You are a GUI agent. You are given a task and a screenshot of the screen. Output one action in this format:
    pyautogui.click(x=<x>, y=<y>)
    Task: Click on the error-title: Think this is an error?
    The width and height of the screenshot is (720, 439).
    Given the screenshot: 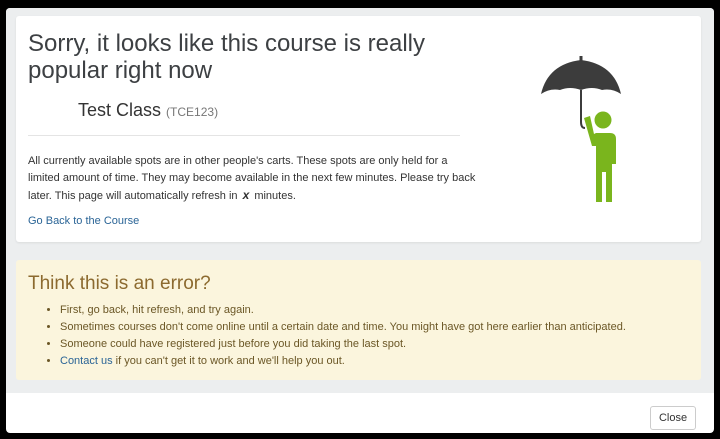 What is the action you would take?
    pyautogui.click(x=119, y=283)
    